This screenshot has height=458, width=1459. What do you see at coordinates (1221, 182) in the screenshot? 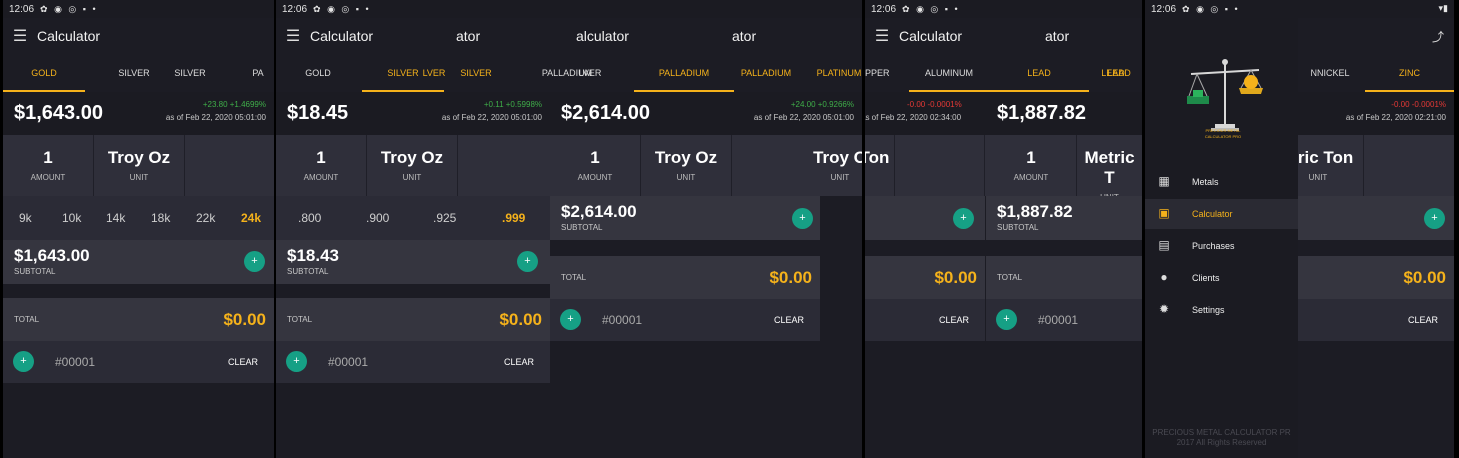
I see `nav-item-metals: ▦ Metals` at bounding box center [1221, 182].